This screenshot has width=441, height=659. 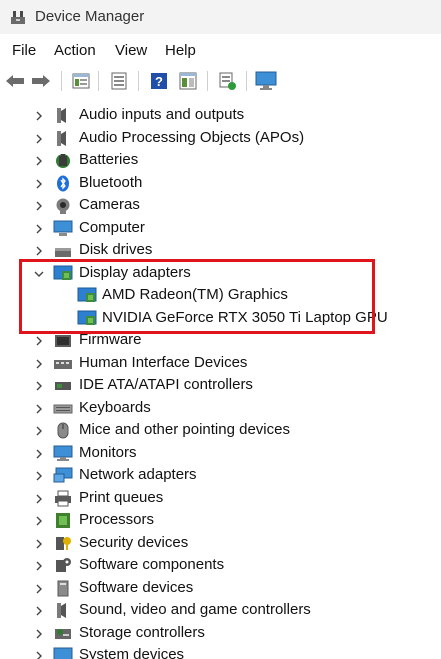 I want to click on tree-item-label: Display adapters, so click(x=135, y=272).